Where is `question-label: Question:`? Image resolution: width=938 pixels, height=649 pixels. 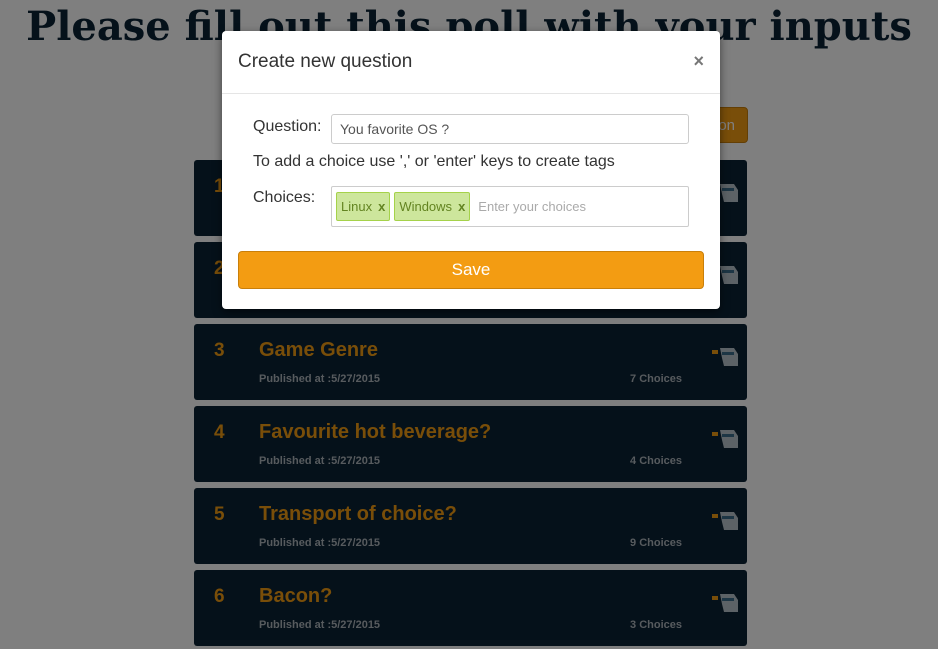 question-label: Question: is located at coordinates (287, 126).